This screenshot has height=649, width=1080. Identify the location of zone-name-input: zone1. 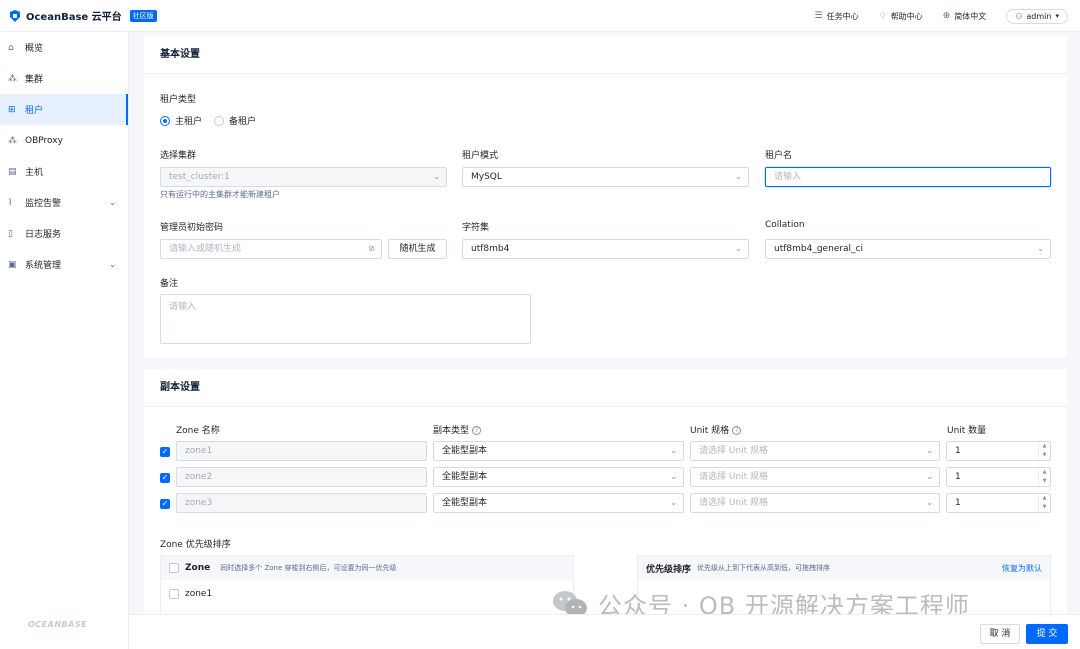
(301, 451).